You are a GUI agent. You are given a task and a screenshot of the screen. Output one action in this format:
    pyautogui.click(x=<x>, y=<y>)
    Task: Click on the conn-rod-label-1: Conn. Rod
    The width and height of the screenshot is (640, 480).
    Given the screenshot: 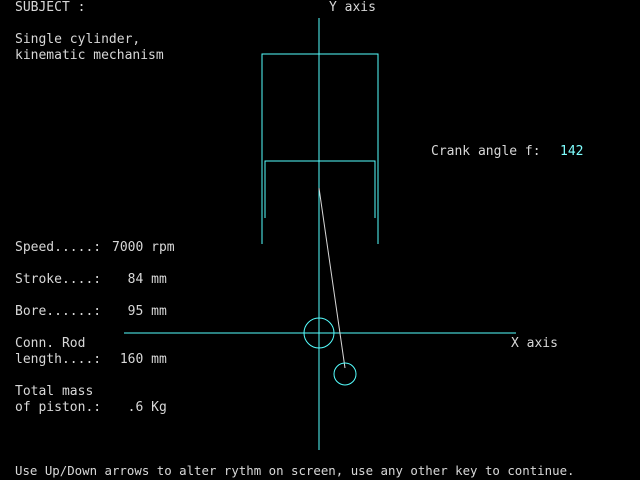 What is the action you would take?
    pyautogui.click(x=50, y=343)
    